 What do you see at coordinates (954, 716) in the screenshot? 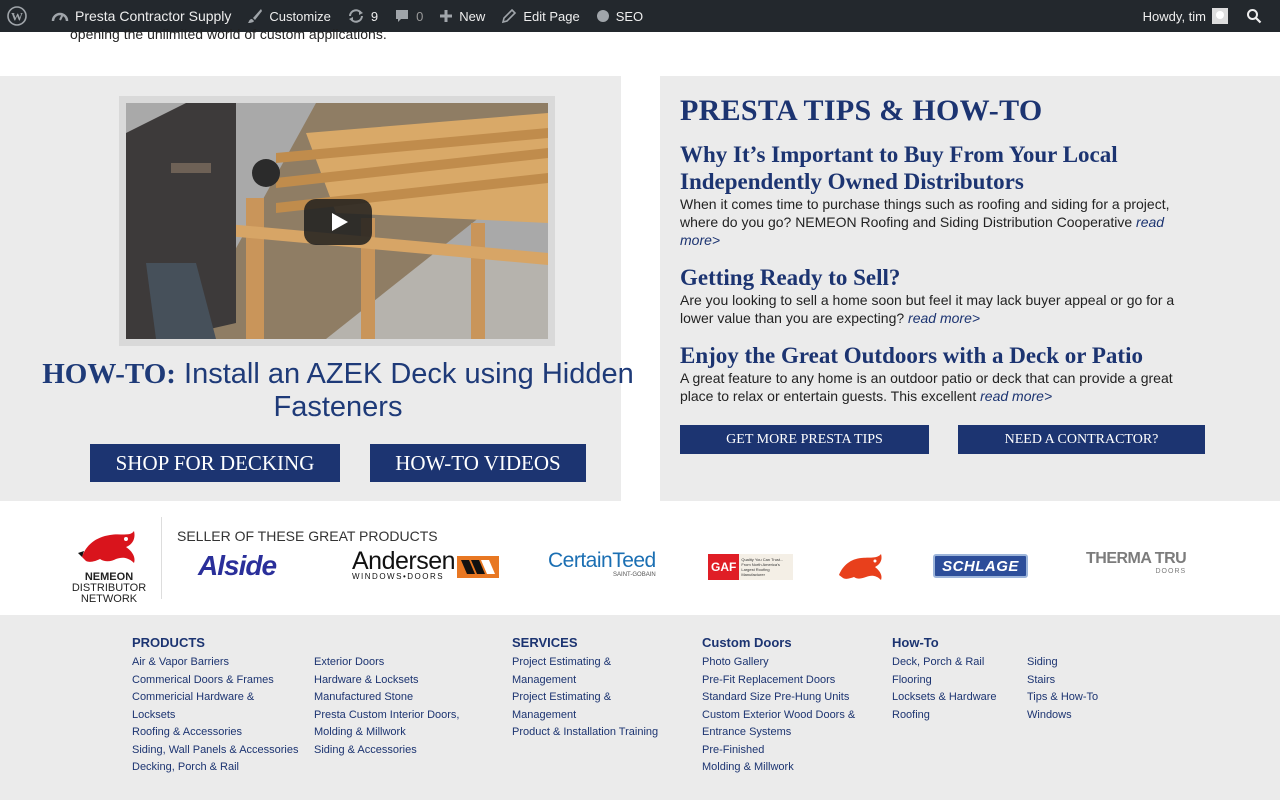
I see `footer-link: Roofing` at bounding box center [954, 716].